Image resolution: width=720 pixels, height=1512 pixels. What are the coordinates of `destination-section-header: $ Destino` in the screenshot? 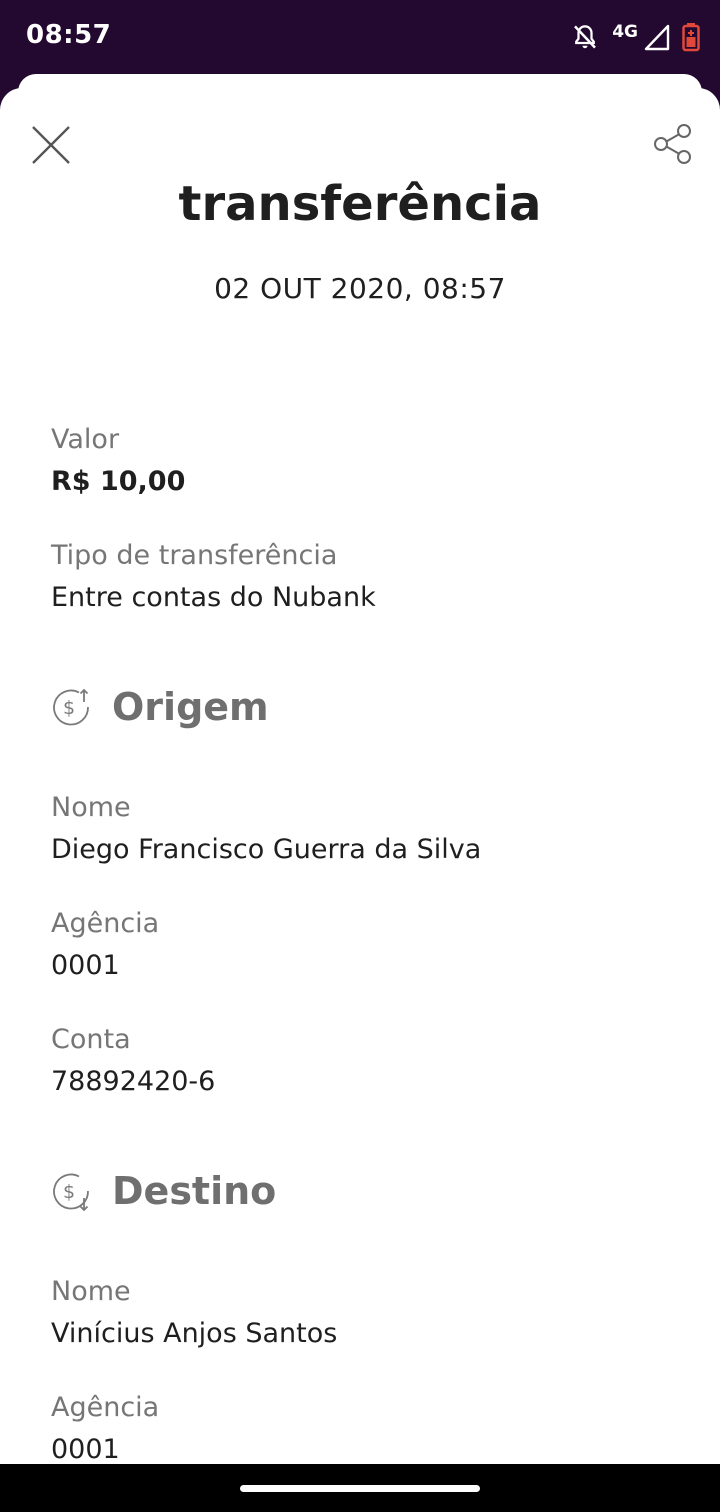 It's located at (163, 1191).